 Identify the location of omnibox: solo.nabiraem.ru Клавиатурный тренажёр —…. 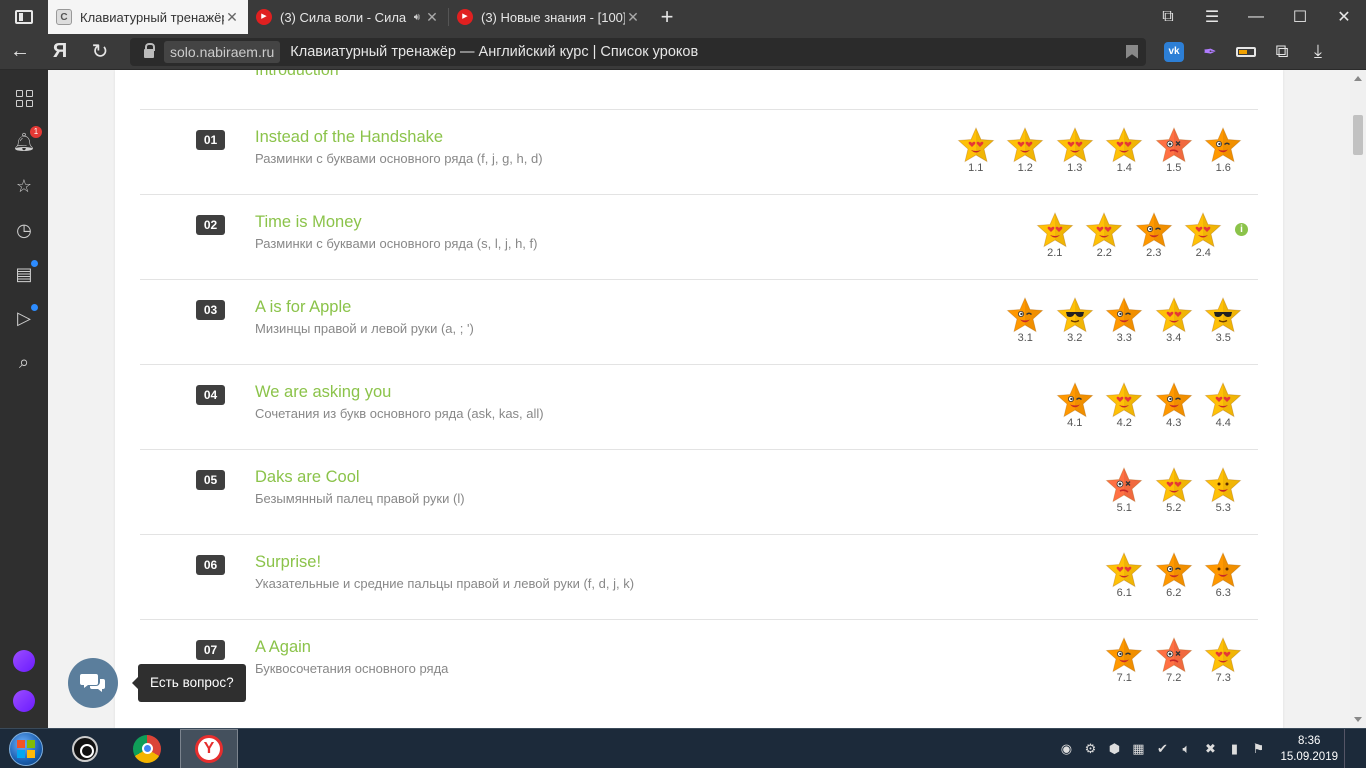
(638, 51).